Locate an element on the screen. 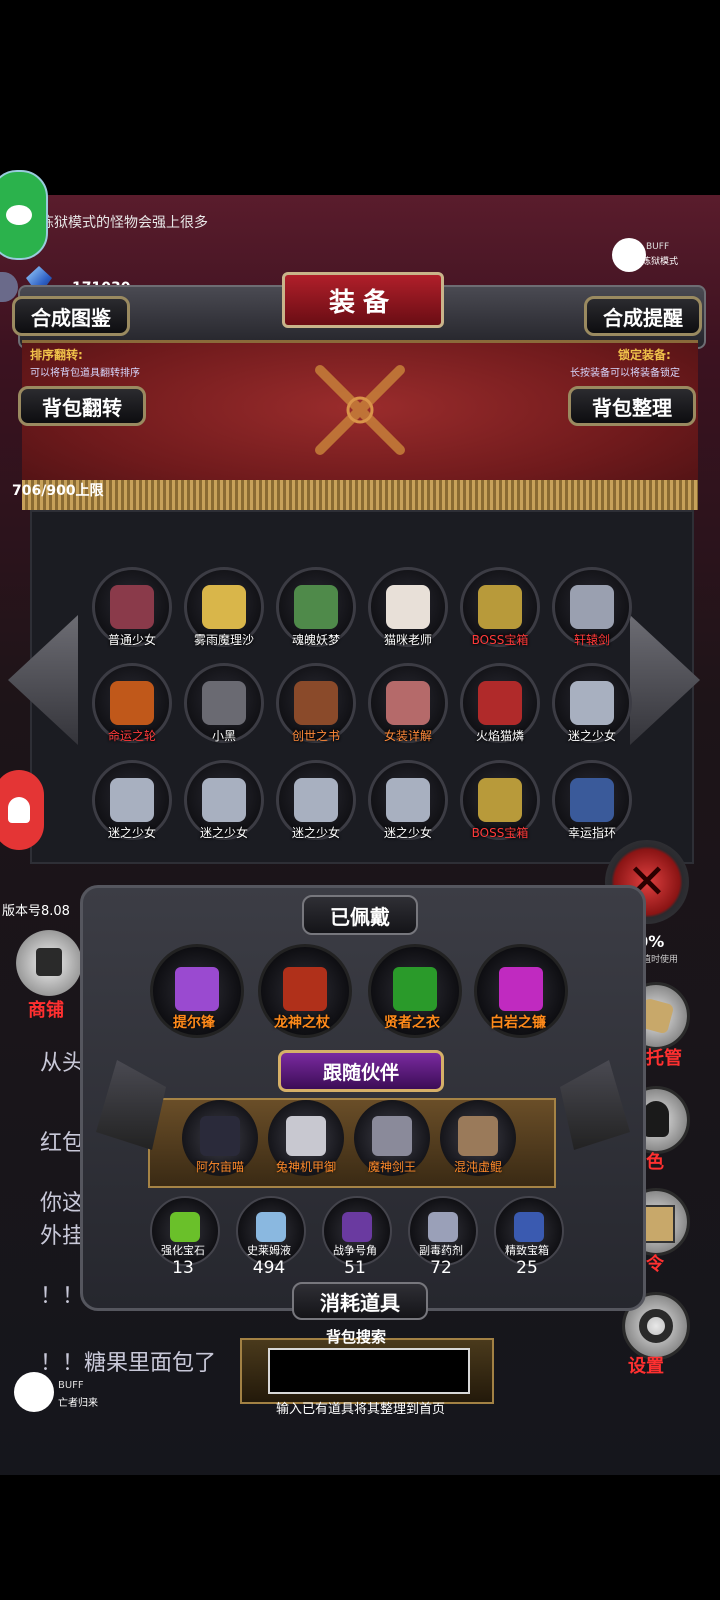  buff-mode: 亡者归来 is located at coordinates (78, 1403).